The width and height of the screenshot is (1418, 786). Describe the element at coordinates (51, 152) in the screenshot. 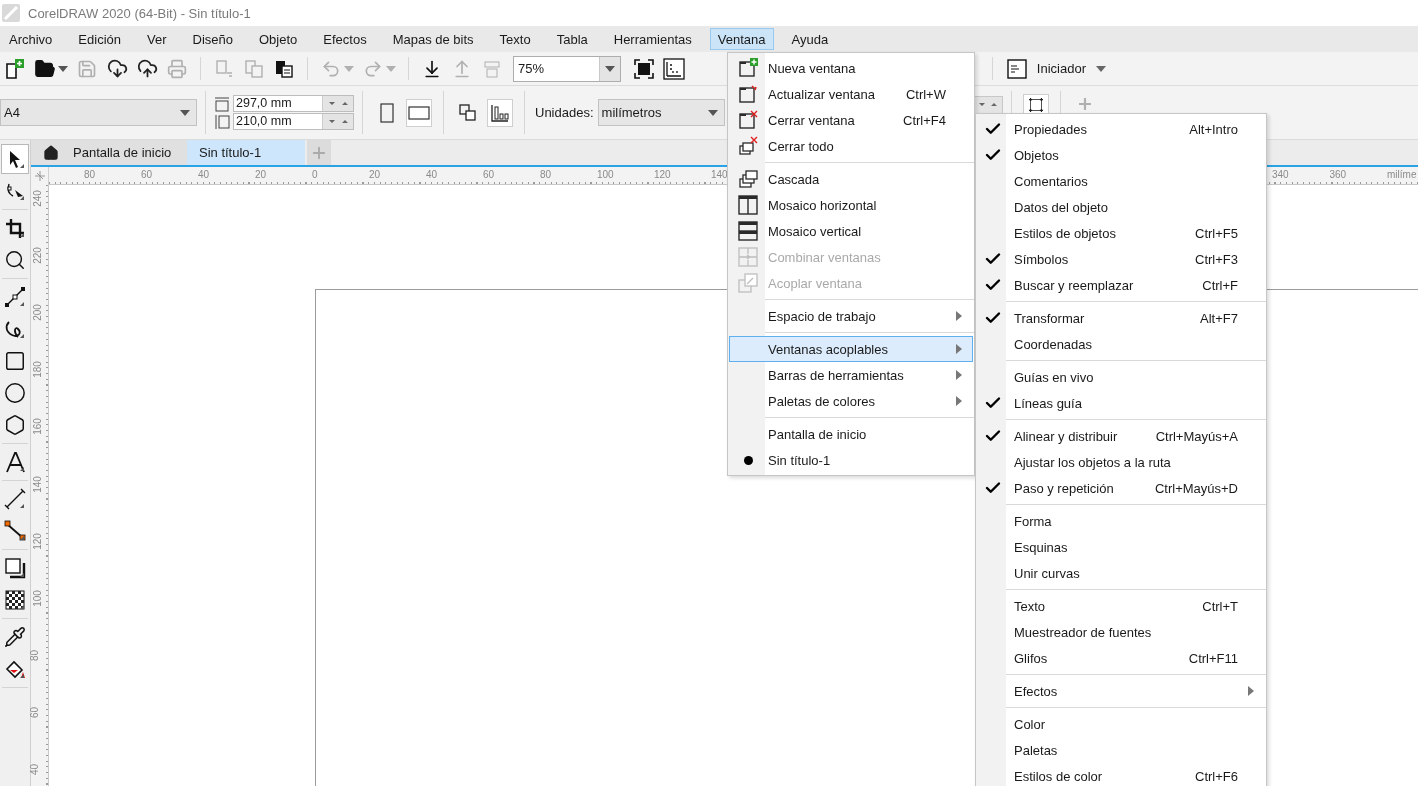

I see `home-icon` at that location.